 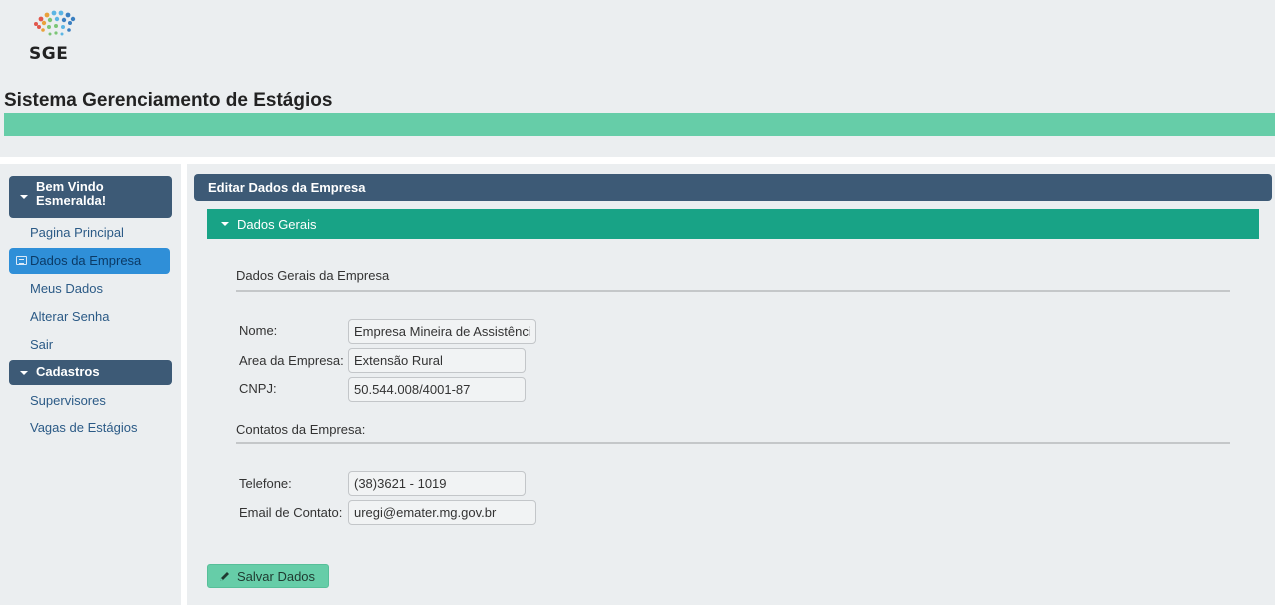 What do you see at coordinates (258, 388) in the screenshot?
I see `cnpj-label: CNPJ:` at bounding box center [258, 388].